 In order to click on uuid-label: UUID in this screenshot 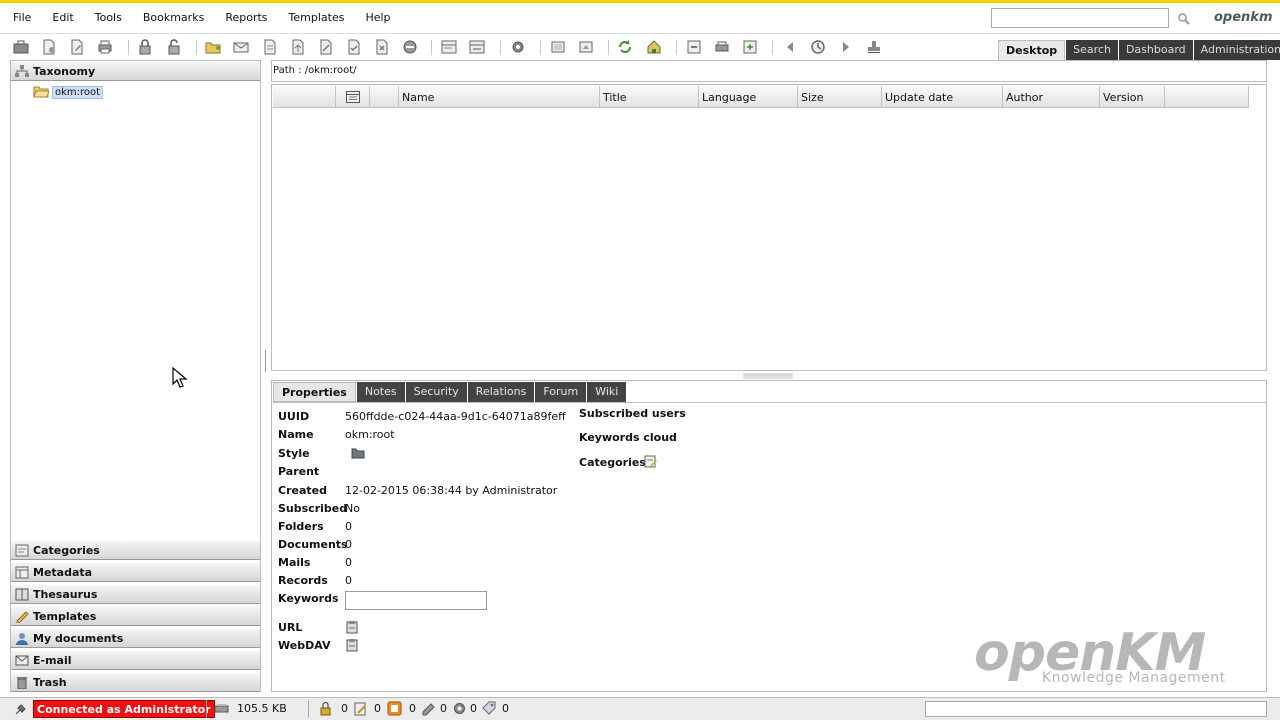, I will do `click(294, 416)`.